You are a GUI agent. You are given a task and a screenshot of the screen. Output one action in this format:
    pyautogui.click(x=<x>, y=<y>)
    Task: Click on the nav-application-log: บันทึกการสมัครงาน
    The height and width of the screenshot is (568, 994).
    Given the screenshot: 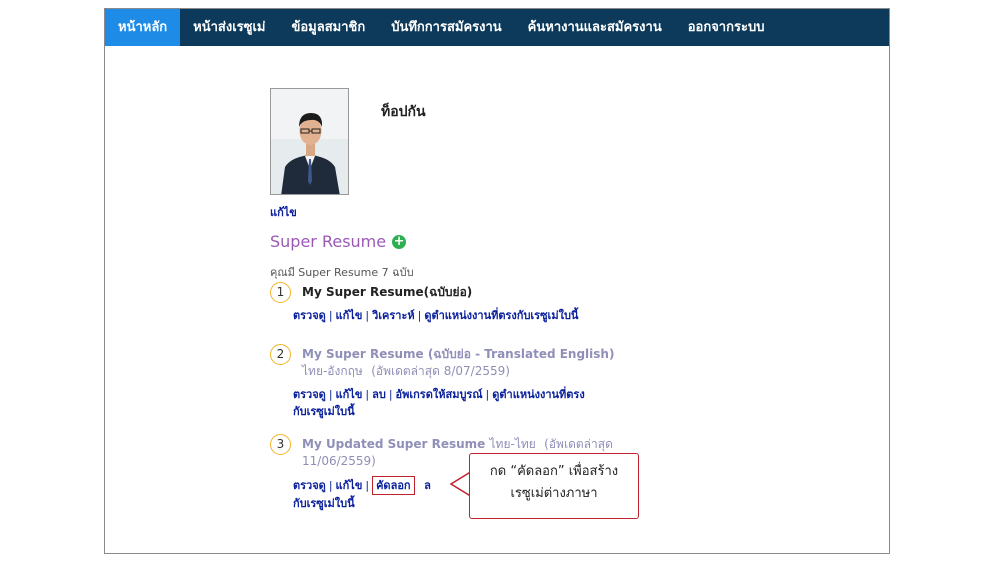 What is the action you would take?
    pyautogui.click(x=446, y=27)
    